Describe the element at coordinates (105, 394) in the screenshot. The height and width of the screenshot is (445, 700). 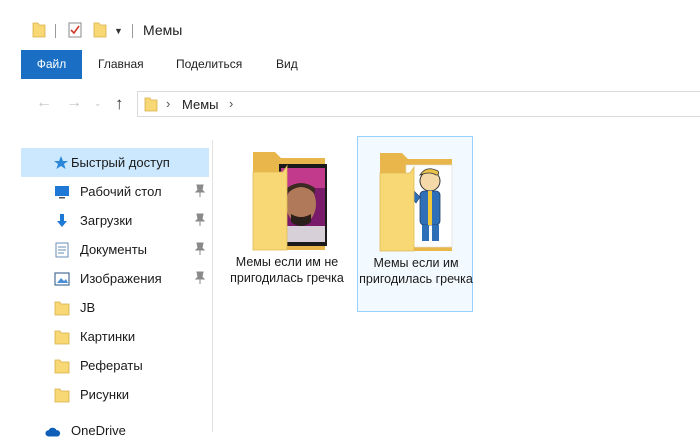
I see `sidebar-item-label: Рисунки` at that location.